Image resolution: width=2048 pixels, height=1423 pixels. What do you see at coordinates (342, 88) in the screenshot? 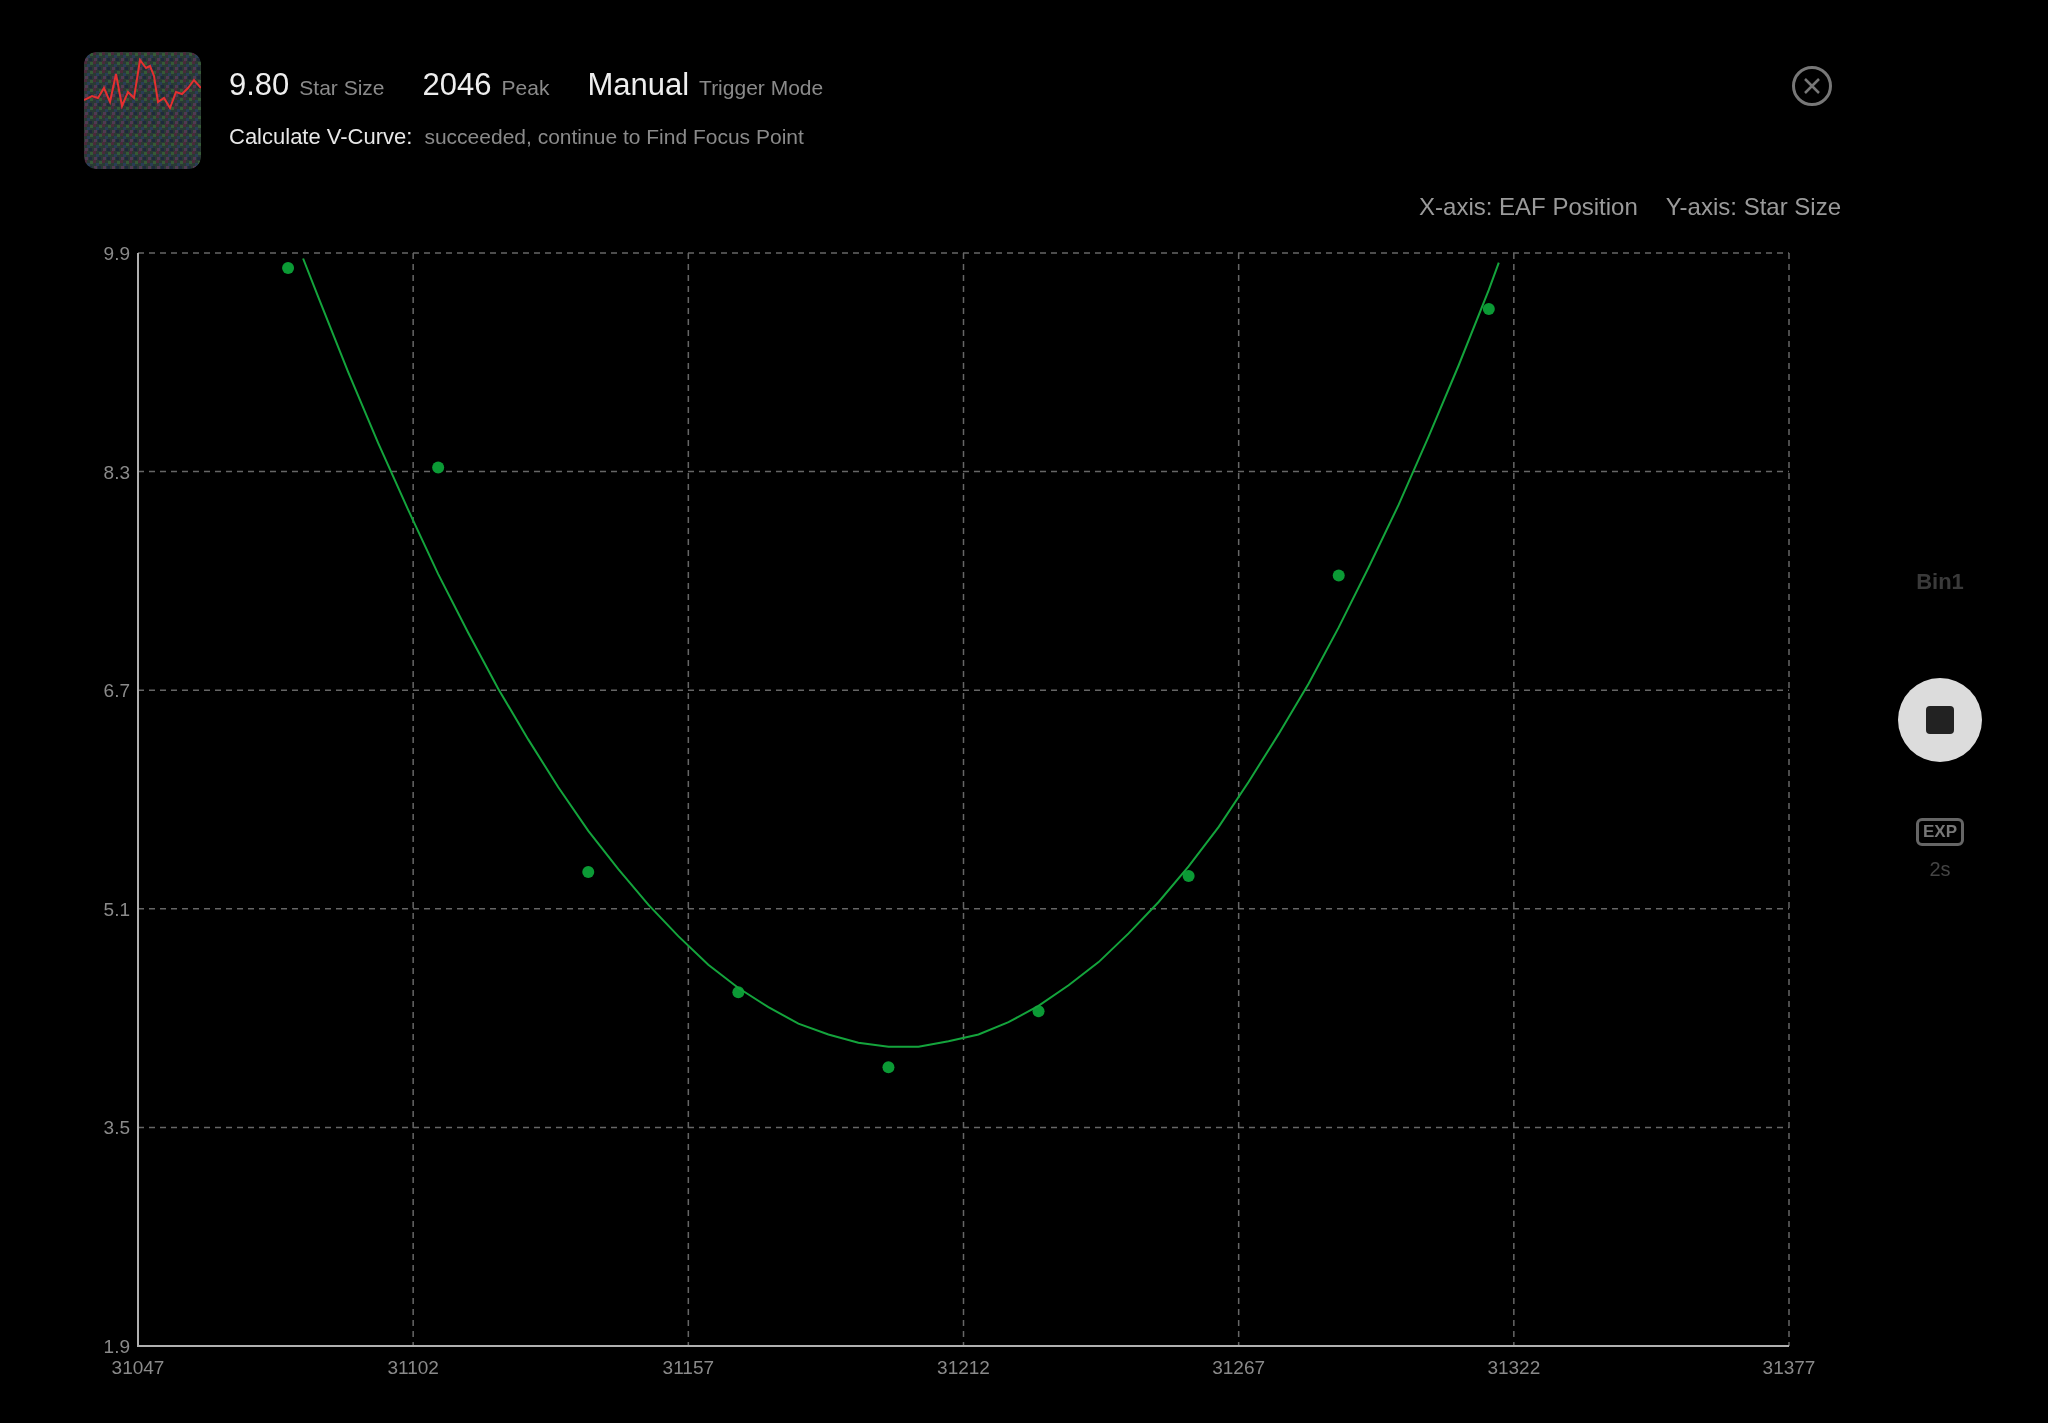
I see `stat-label: Star Size` at bounding box center [342, 88].